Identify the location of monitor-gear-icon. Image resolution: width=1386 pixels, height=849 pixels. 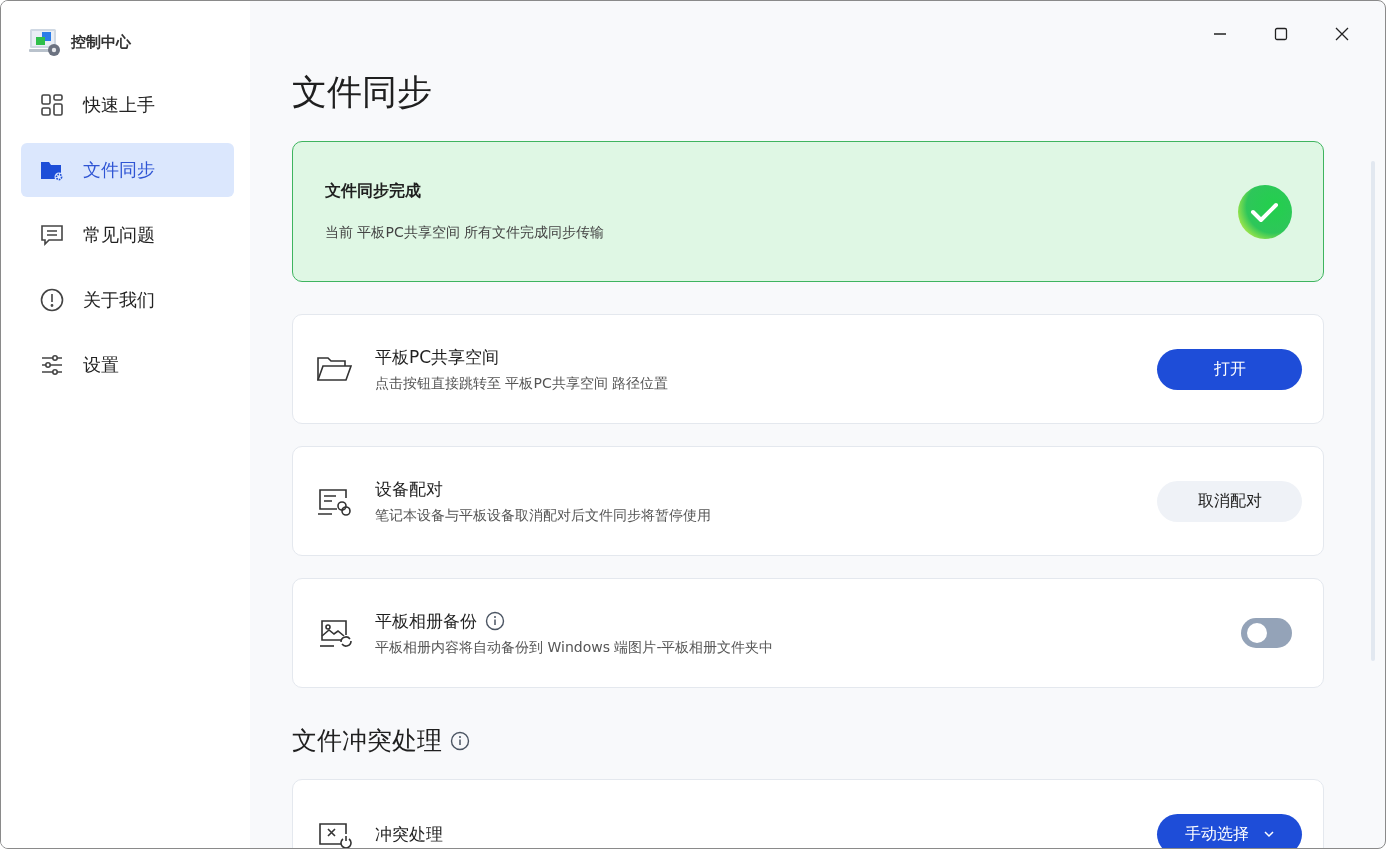
(45, 42).